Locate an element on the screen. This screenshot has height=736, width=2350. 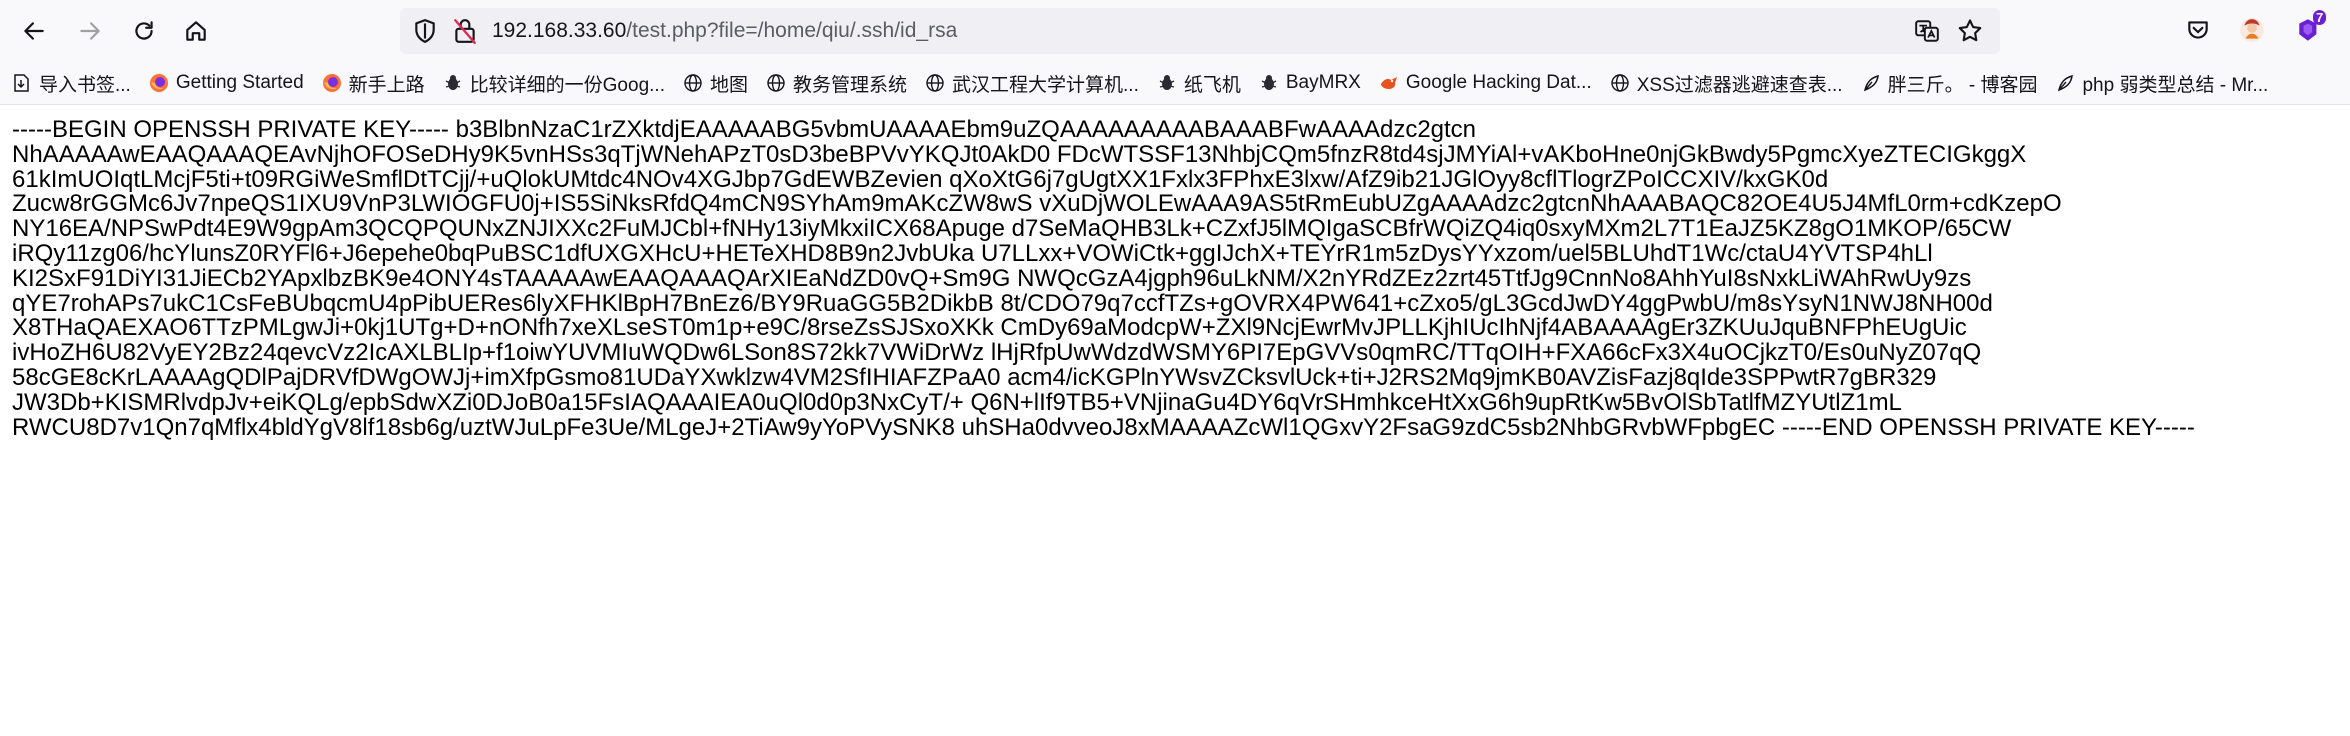
back-button is located at coordinates (34, 31).